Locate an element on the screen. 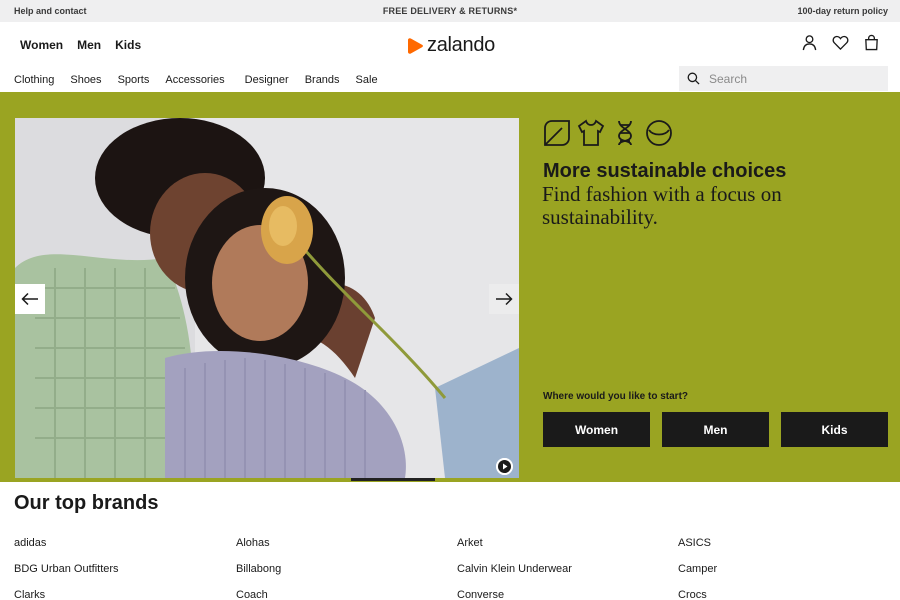 This screenshot has height=600, width=900. tab-men: Men is located at coordinates (89, 45).